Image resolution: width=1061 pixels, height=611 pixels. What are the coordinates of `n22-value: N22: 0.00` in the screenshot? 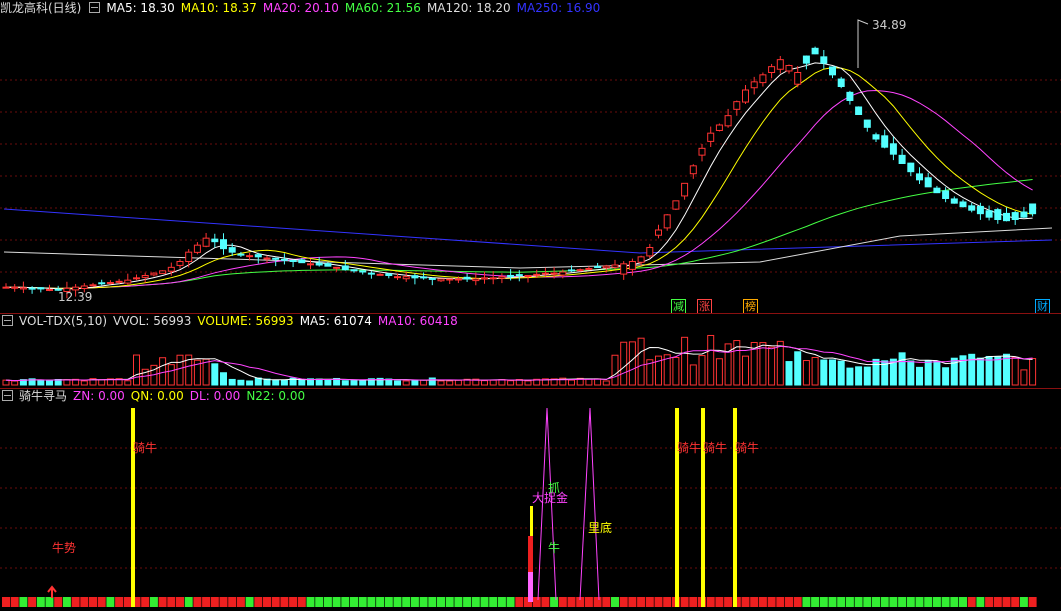 It's located at (276, 396).